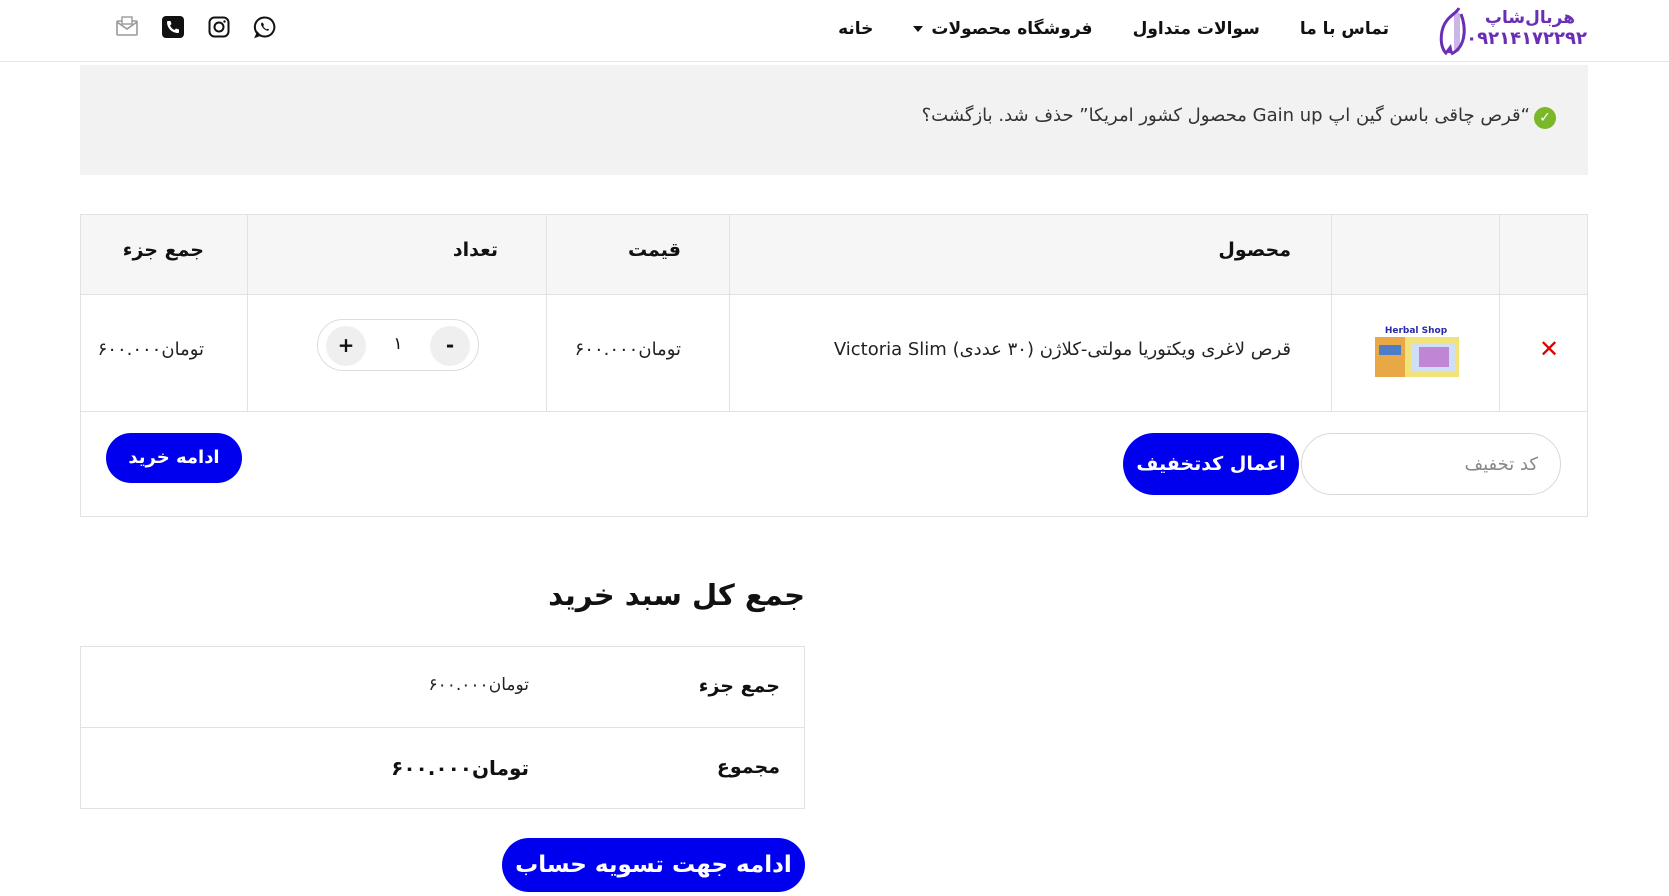 This screenshot has width=1669, height=896. I want to click on totals-total-row: مجموع تومان۶۰۰.۰۰۰, so click(442, 768).